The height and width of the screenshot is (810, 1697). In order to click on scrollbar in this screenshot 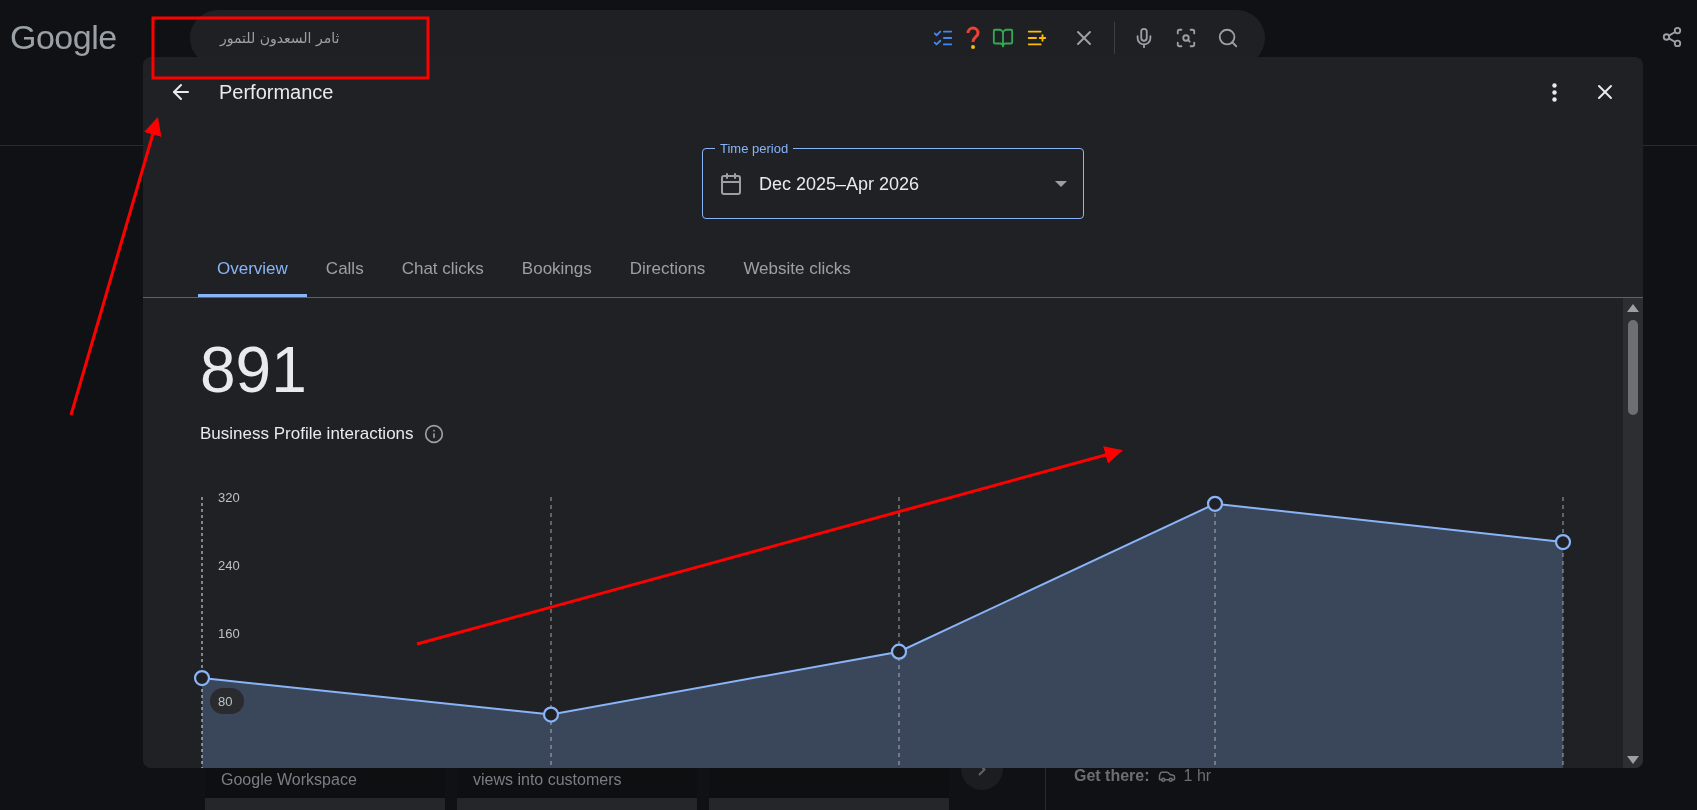, I will do `click(1633, 533)`.